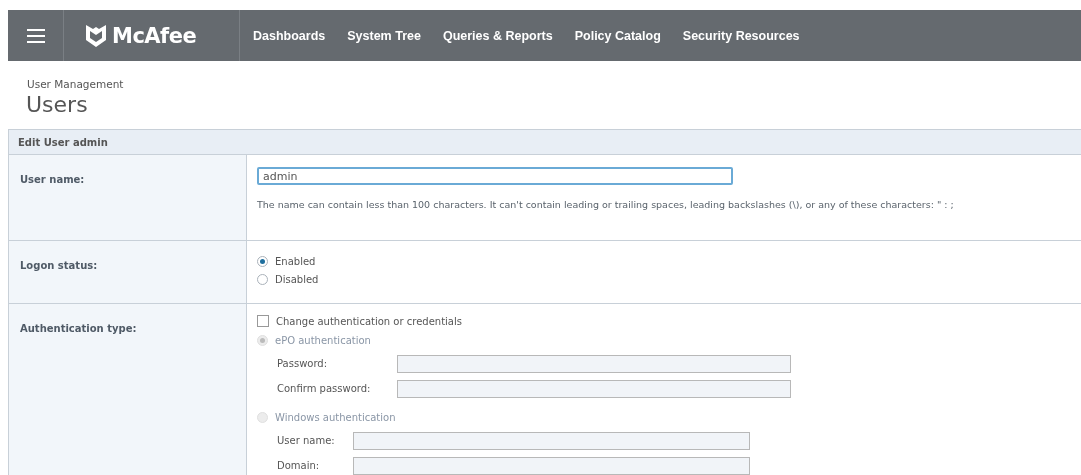  Describe the element at coordinates (78, 328) in the screenshot. I see `field-label: Authentication type:` at that location.